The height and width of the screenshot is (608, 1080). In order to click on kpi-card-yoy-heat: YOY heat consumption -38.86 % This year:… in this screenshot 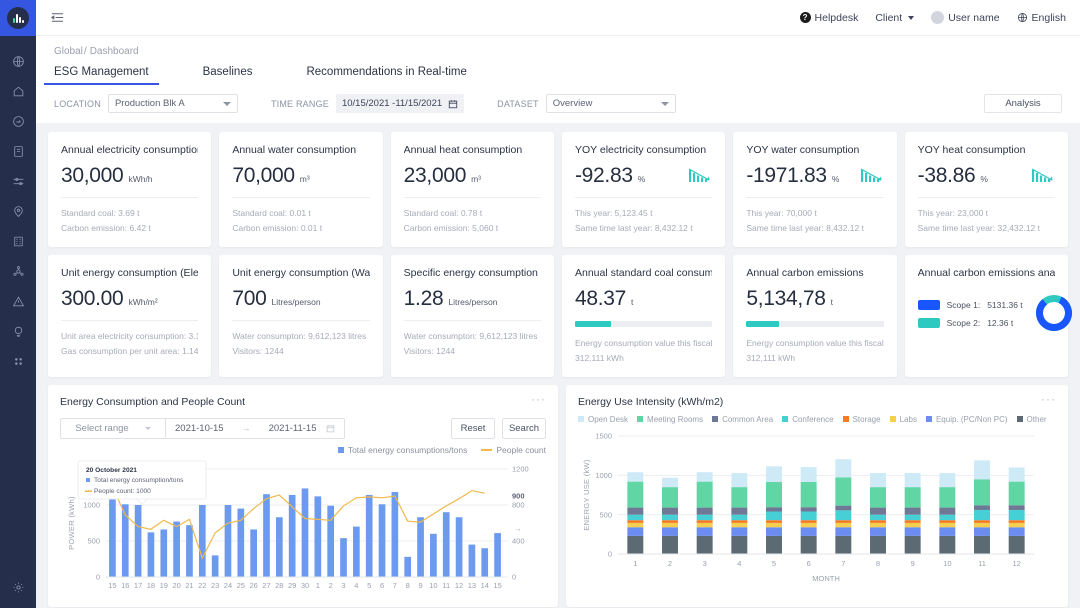, I will do `click(986, 189)`.